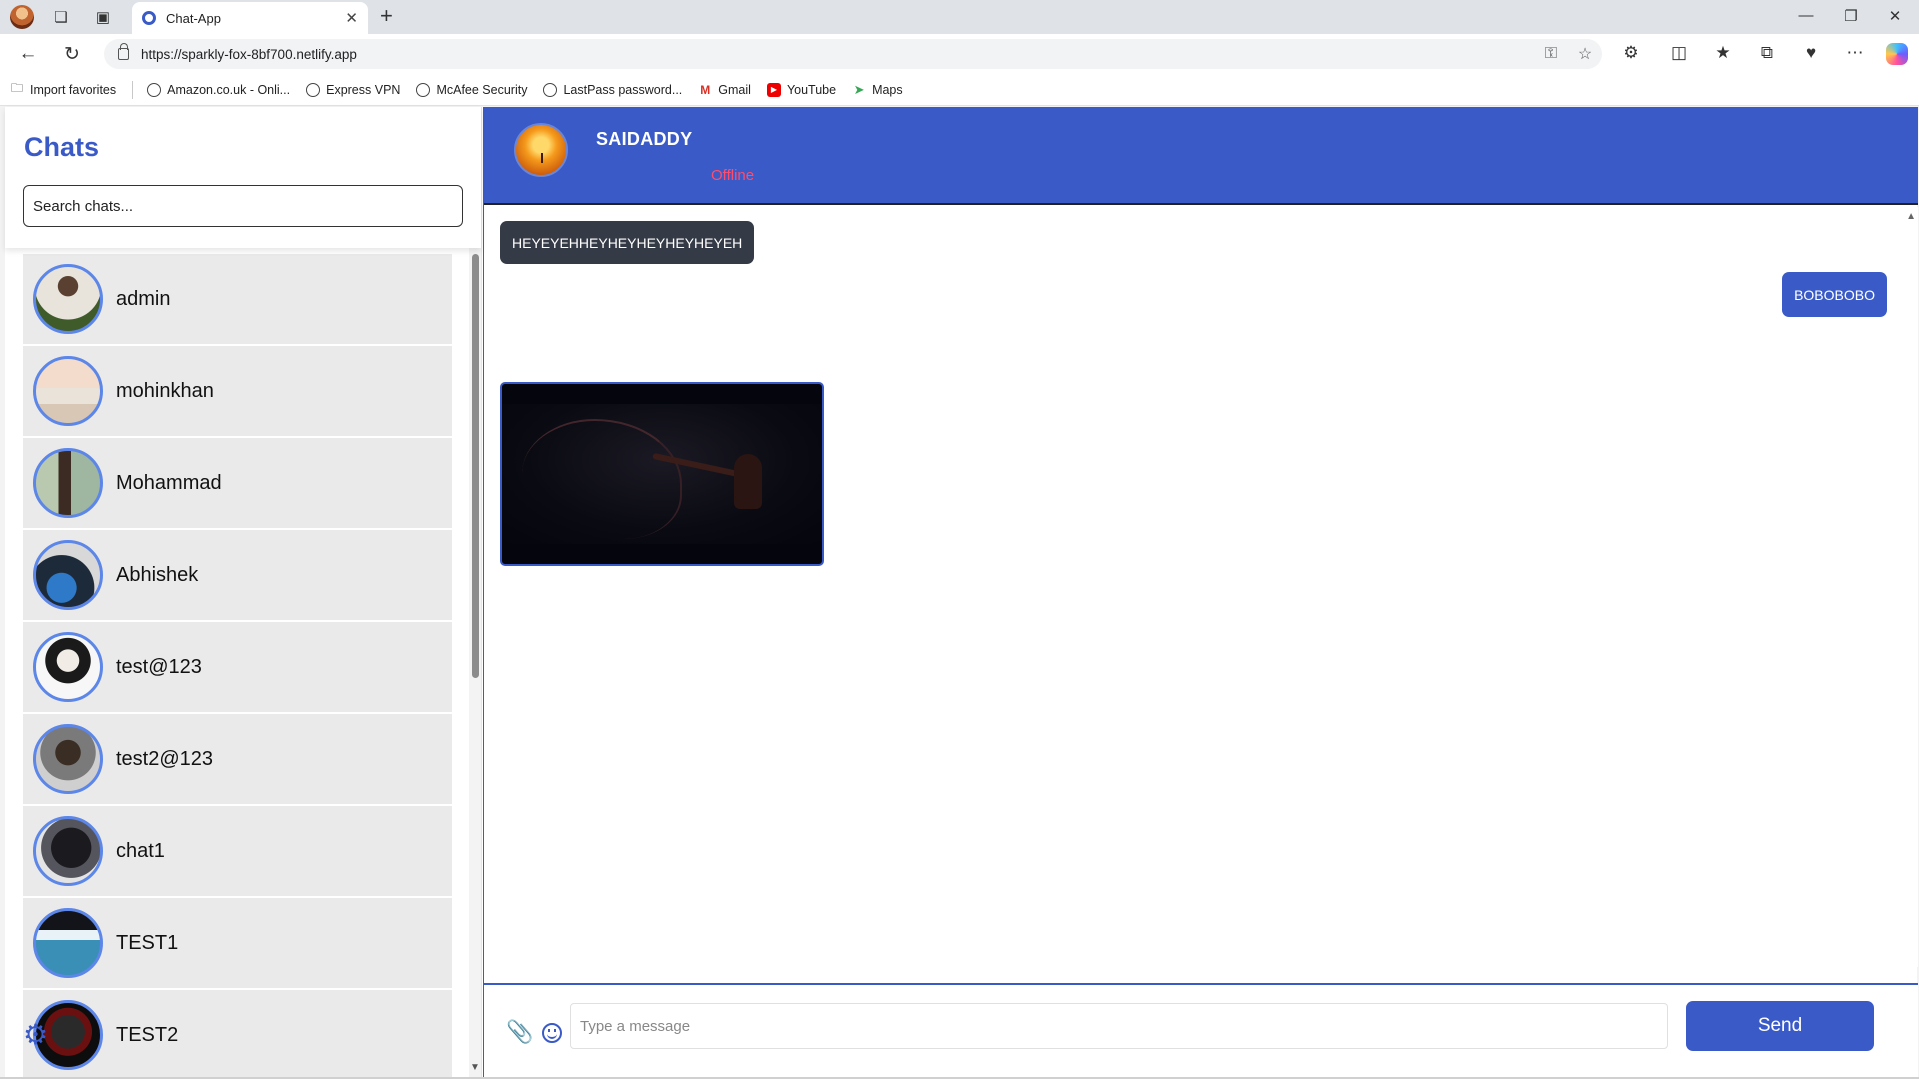  I want to click on message-composer: 📎 Send, so click(1201, 1030).